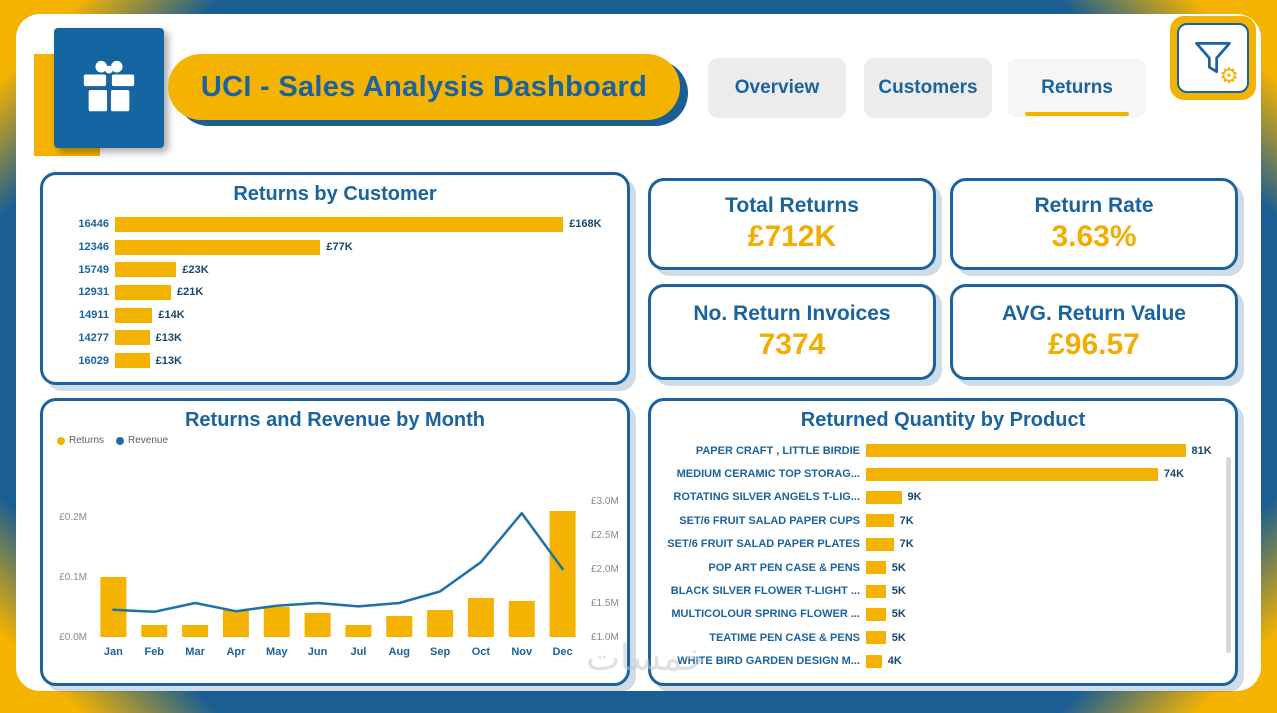  Describe the element at coordinates (646, 658) in the screenshot. I see `watermark: خمسات` at that location.